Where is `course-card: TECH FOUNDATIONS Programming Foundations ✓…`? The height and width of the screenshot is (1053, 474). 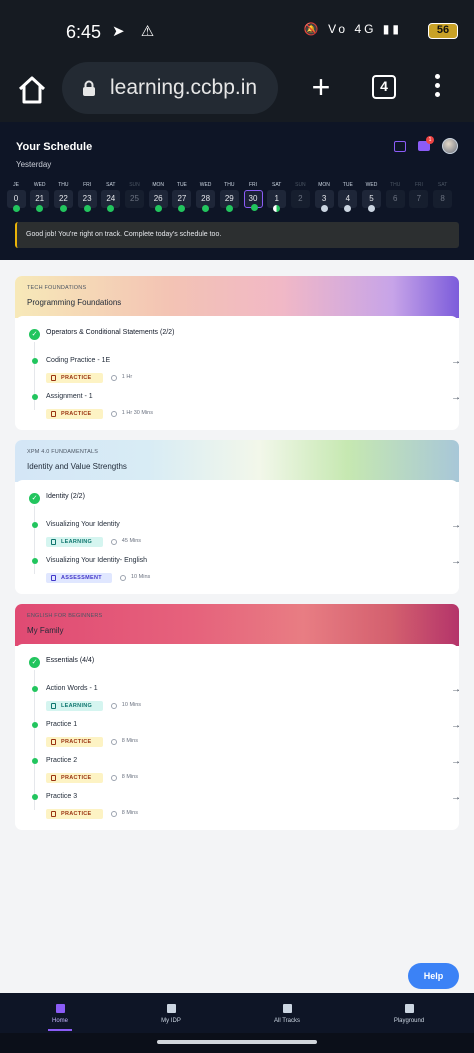 course-card: TECH FOUNDATIONS Programming Foundations ✓… is located at coordinates (237, 353).